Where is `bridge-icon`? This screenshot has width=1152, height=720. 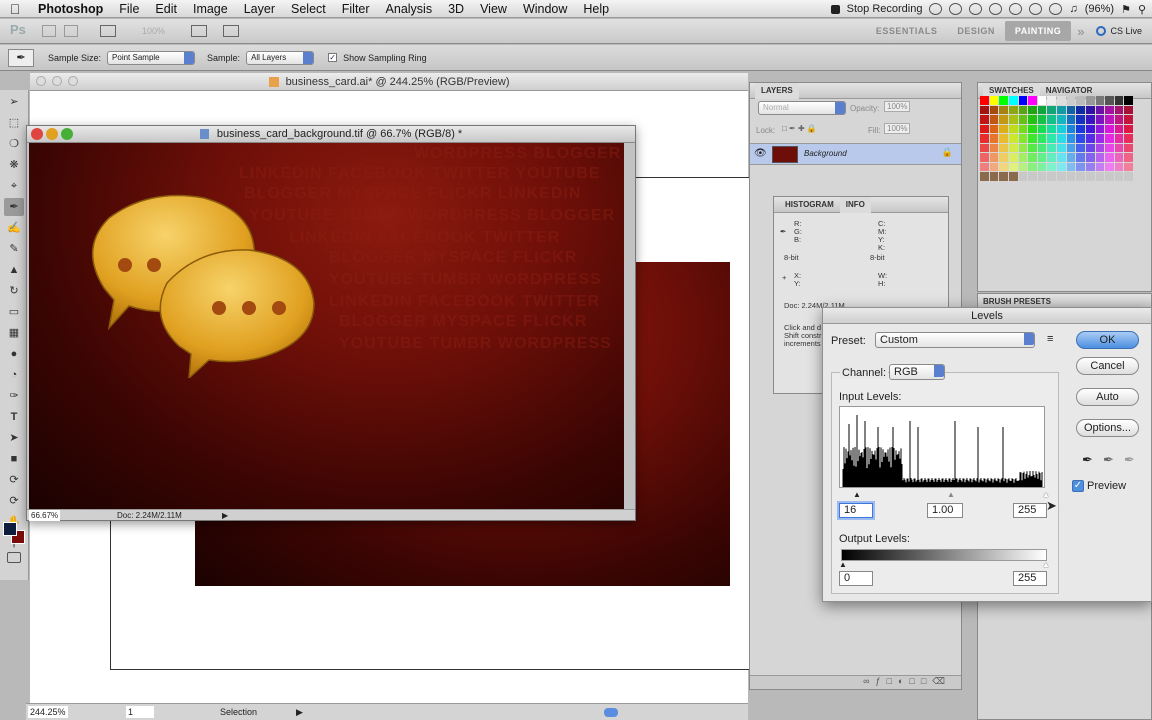
bridge-icon is located at coordinates (49, 31).